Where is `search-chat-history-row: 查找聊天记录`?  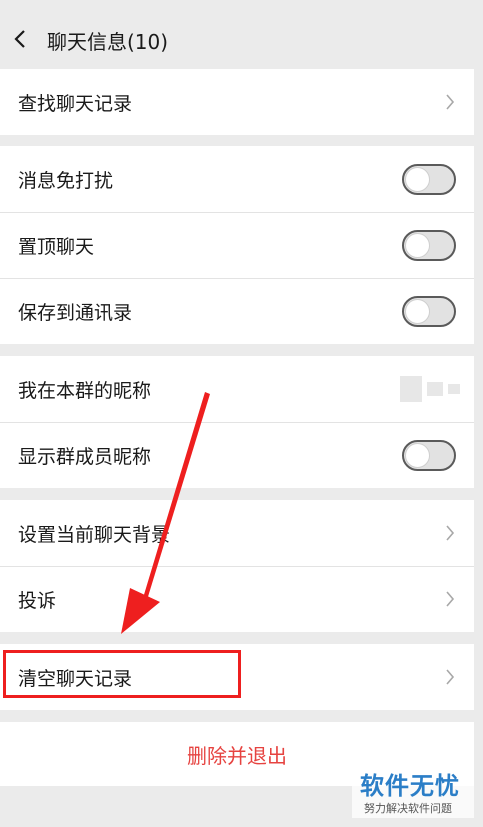 search-chat-history-row: 查找聊天记录 is located at coordinates (237, 102).